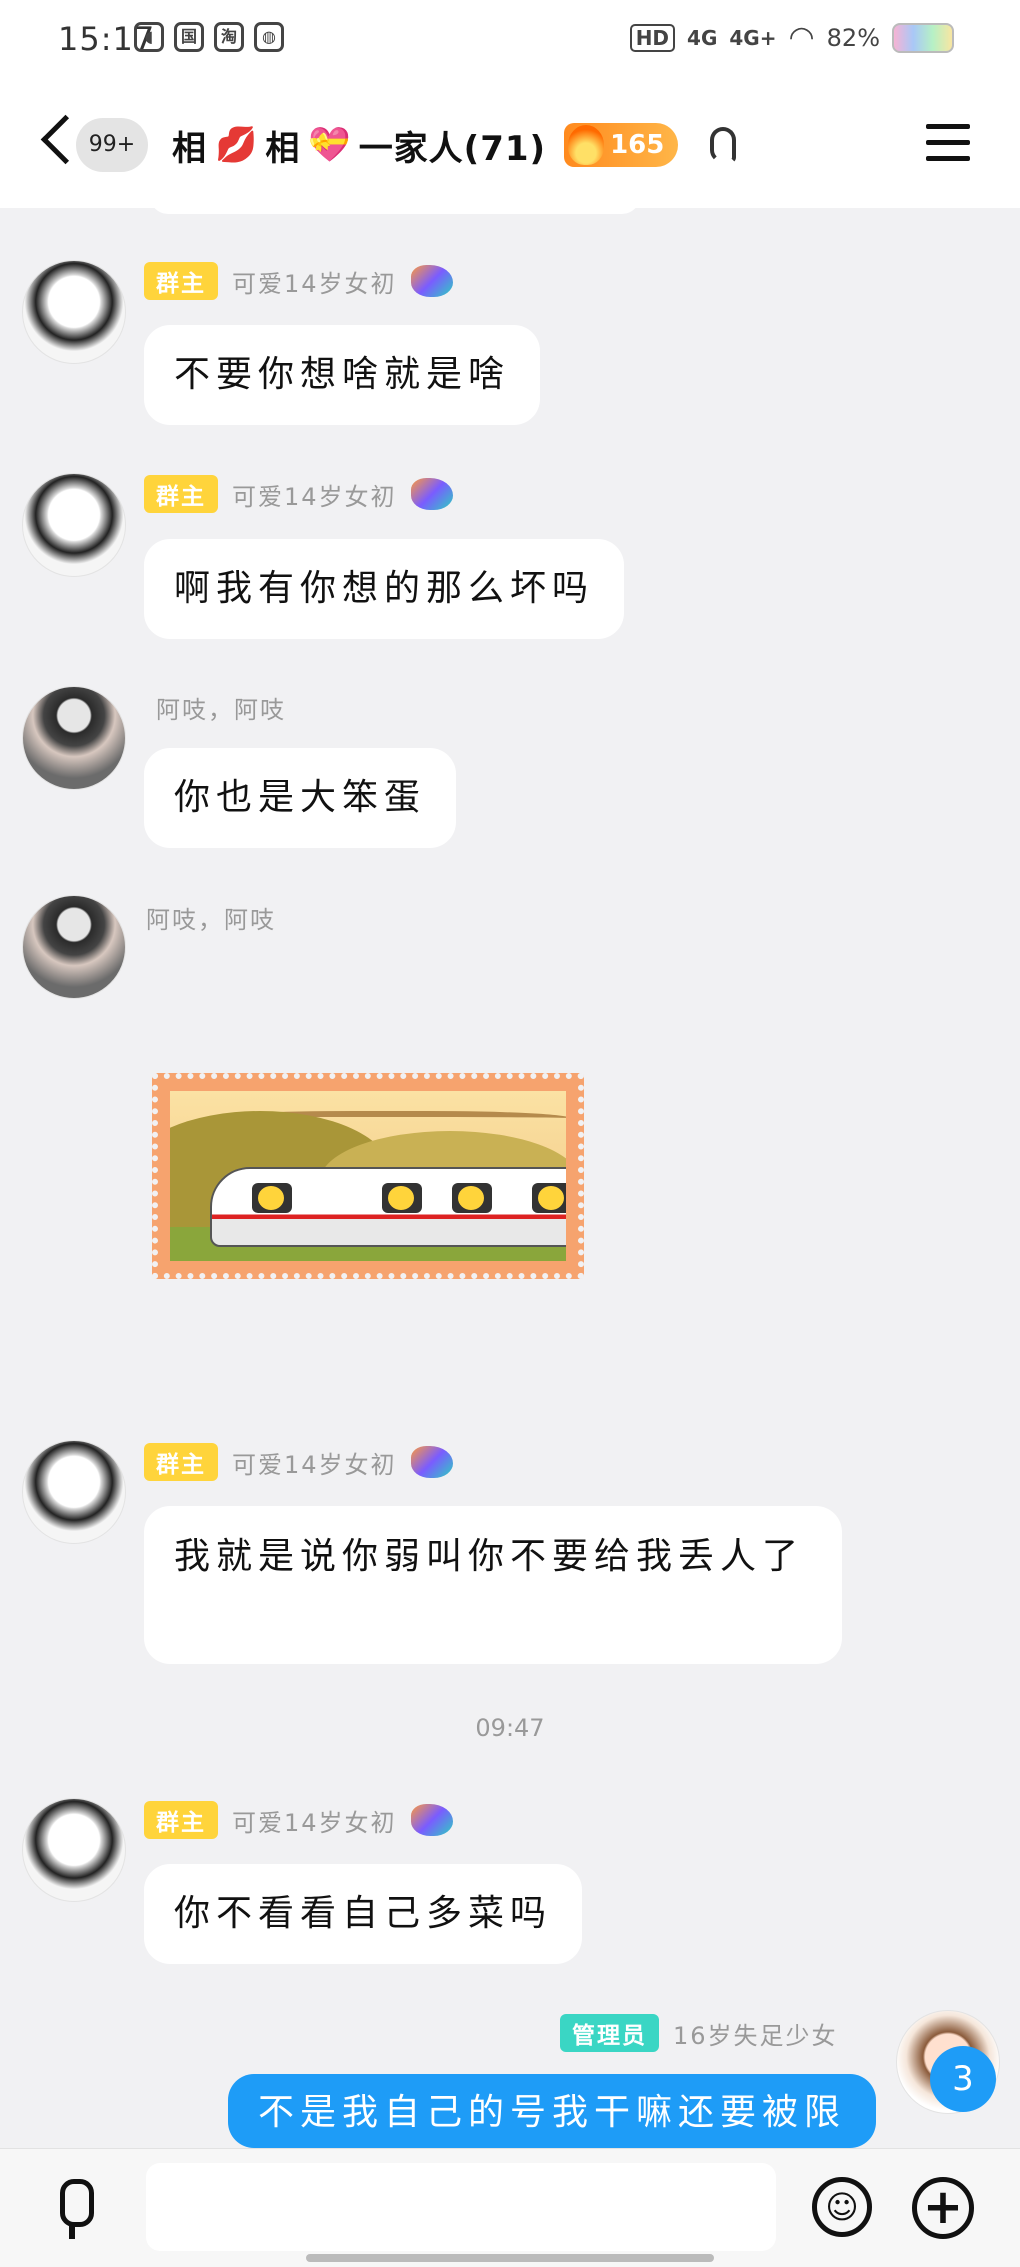 This screenshot has height=2267, width=1020. What do you see at coordinates (329, 145) in the screenshot?
I see `heart-gift-icon: 💝` at bounding box center [329, 145].